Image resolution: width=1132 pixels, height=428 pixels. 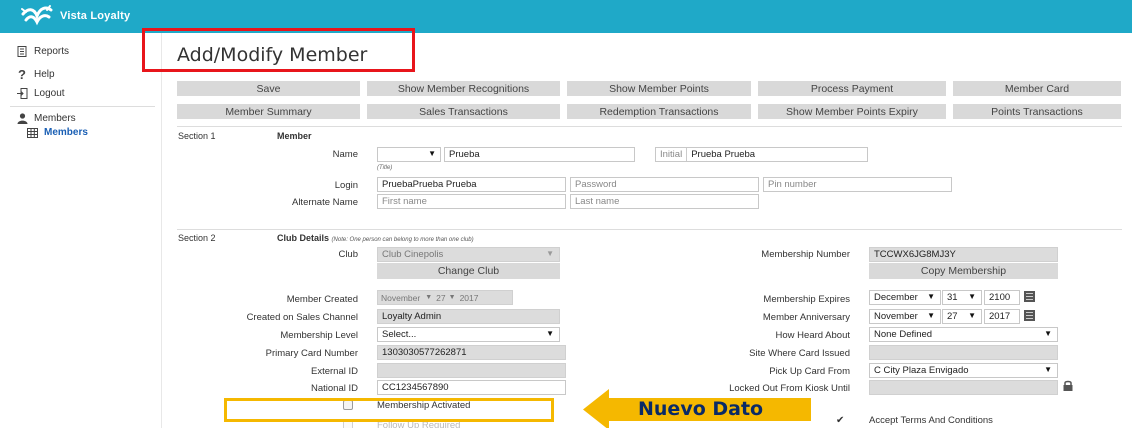 I want to click on sidebar-subitem-members: Members, so click(x=57, y=132).